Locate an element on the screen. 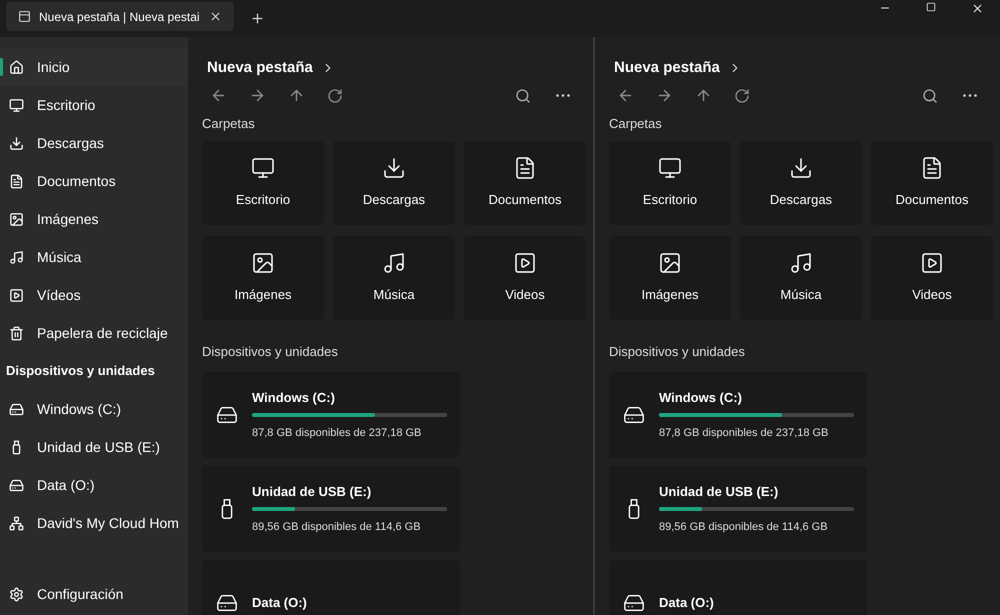 This screenshot has width=1000, height=615. up-arrow-icon is located at coordinates (296, 95).